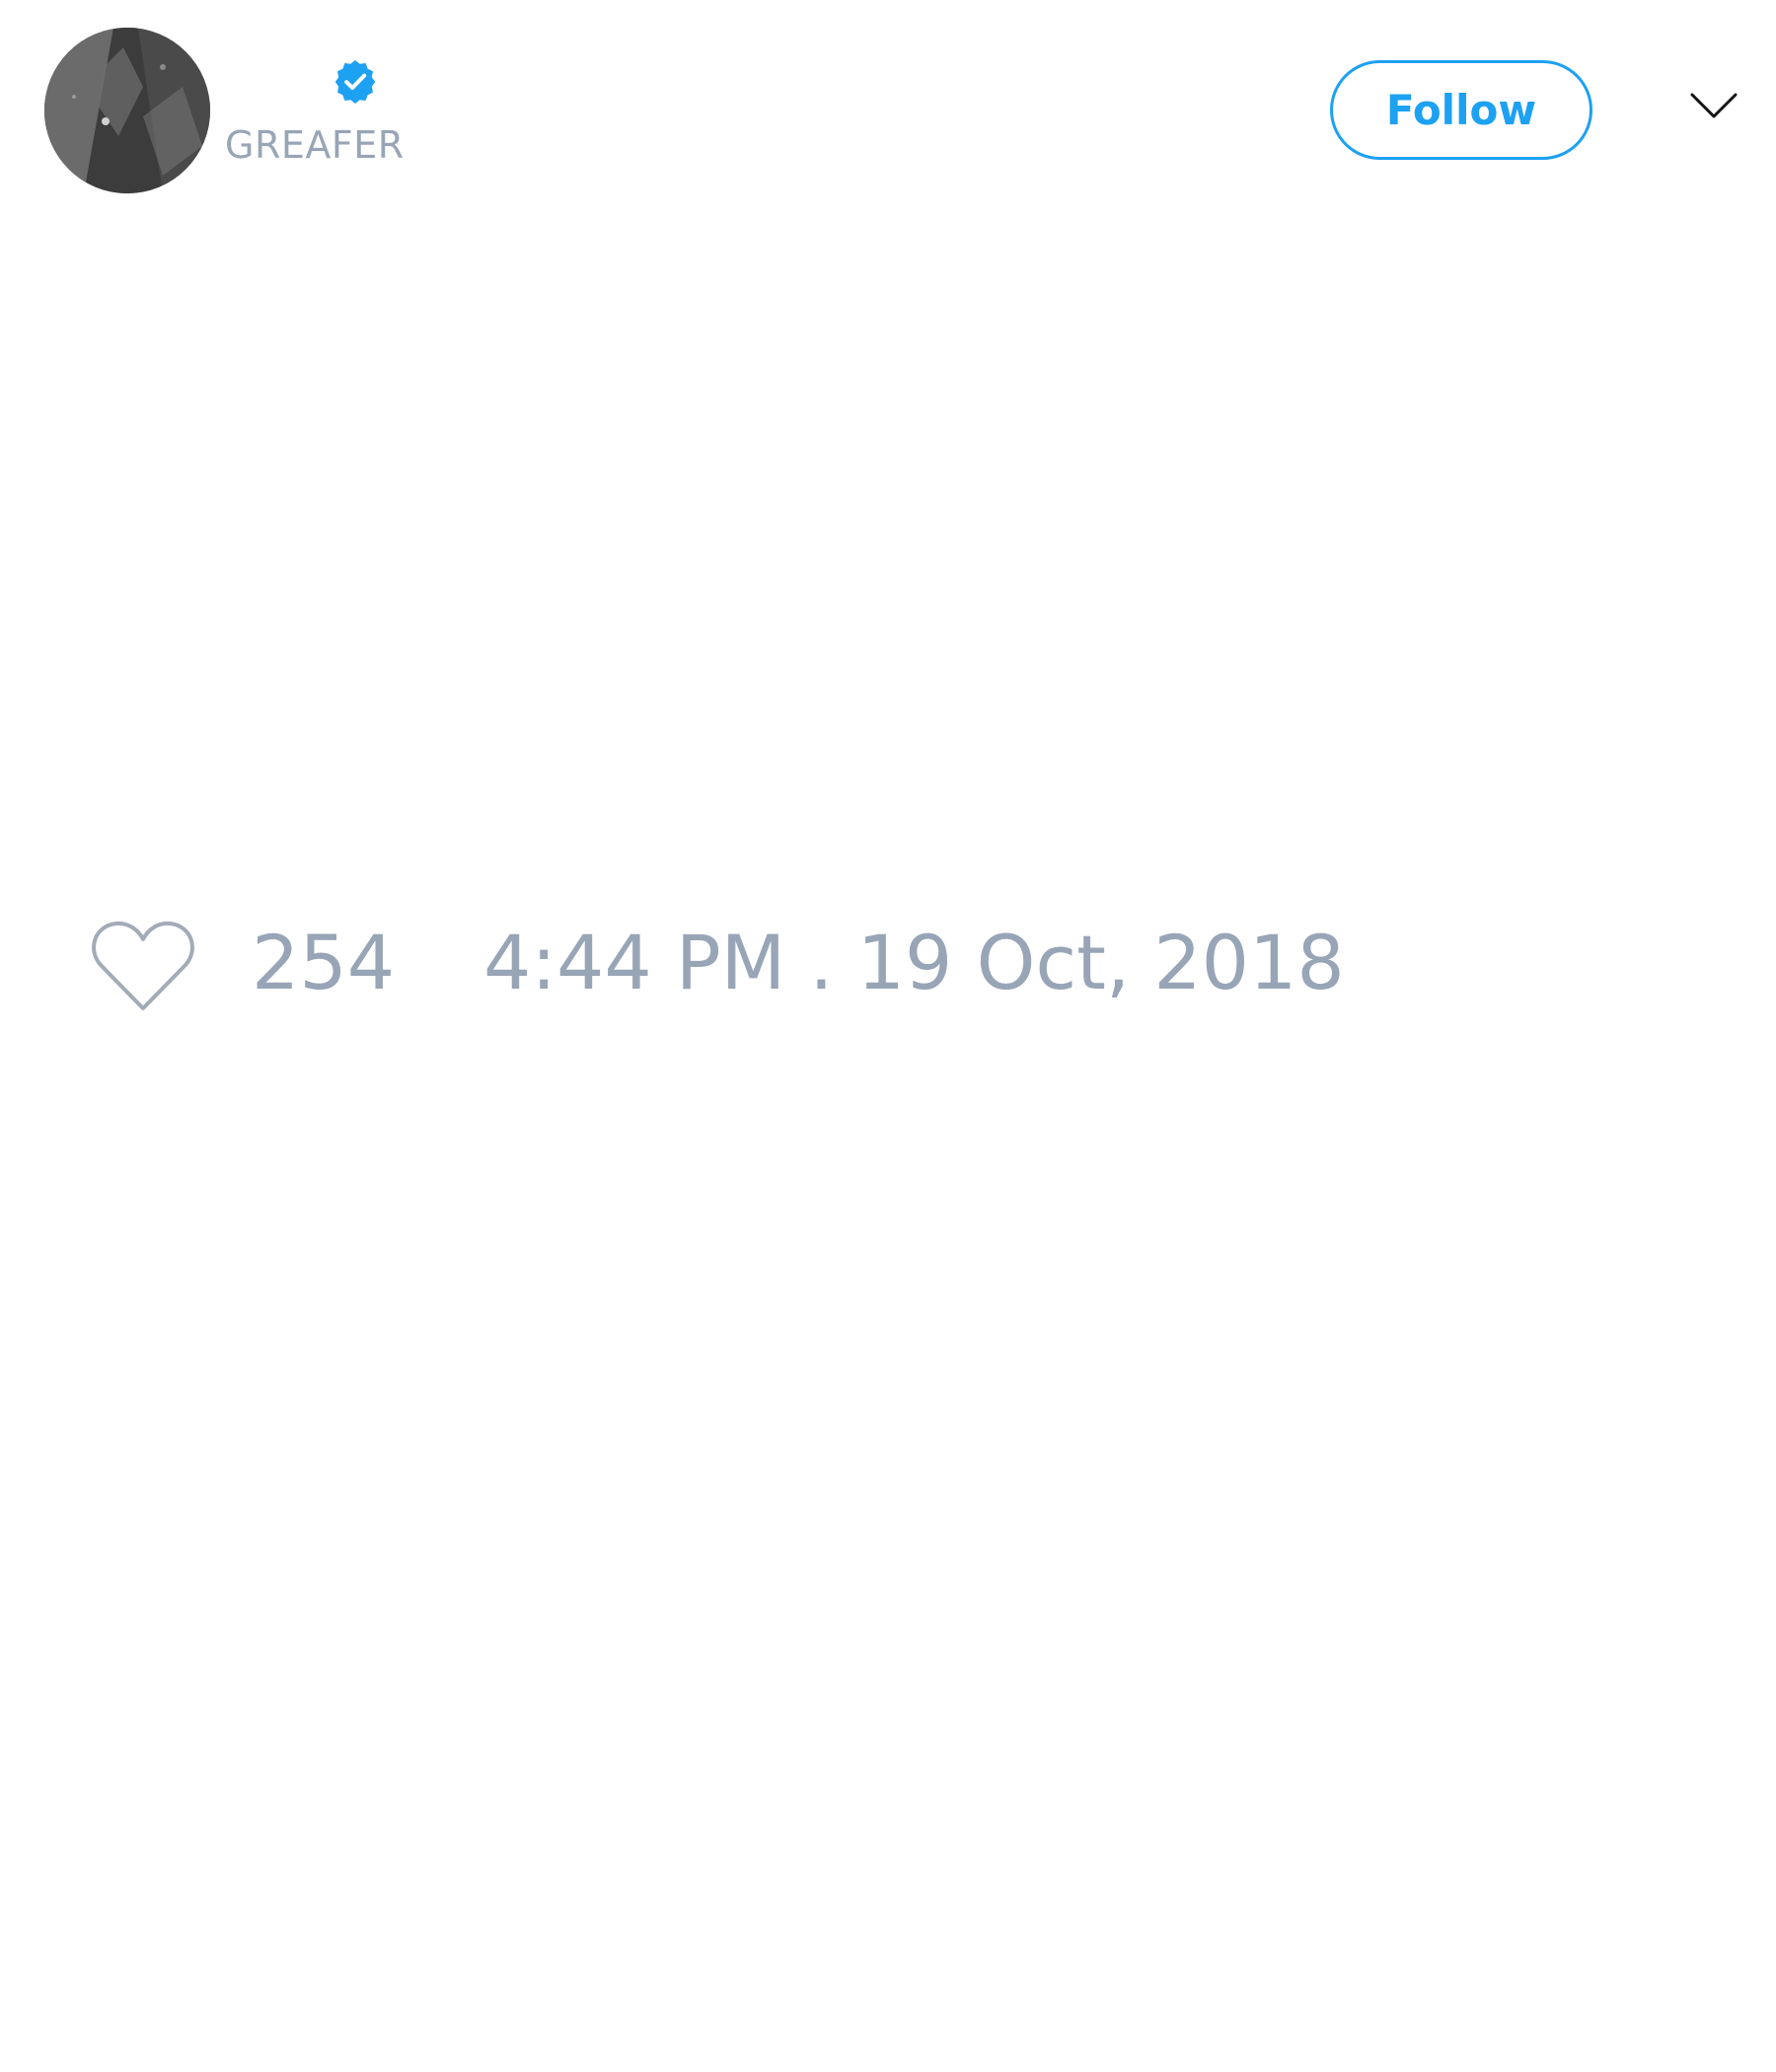 This screenshot has height=2072, width=1776. I want to click on chevron-down-icon, so click(1714, 106).